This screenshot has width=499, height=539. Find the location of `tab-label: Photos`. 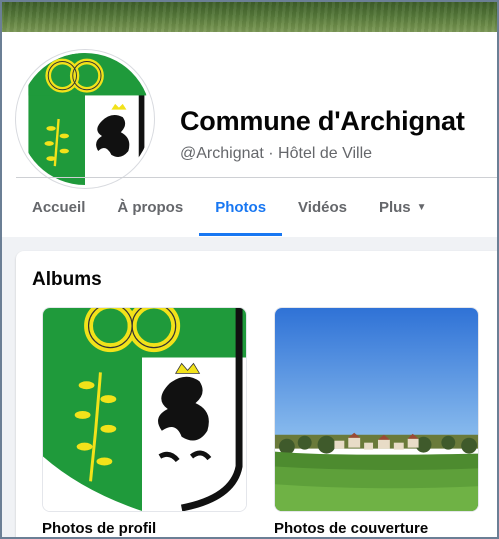

tab-label: Photos is located at coordinates (241, 207).